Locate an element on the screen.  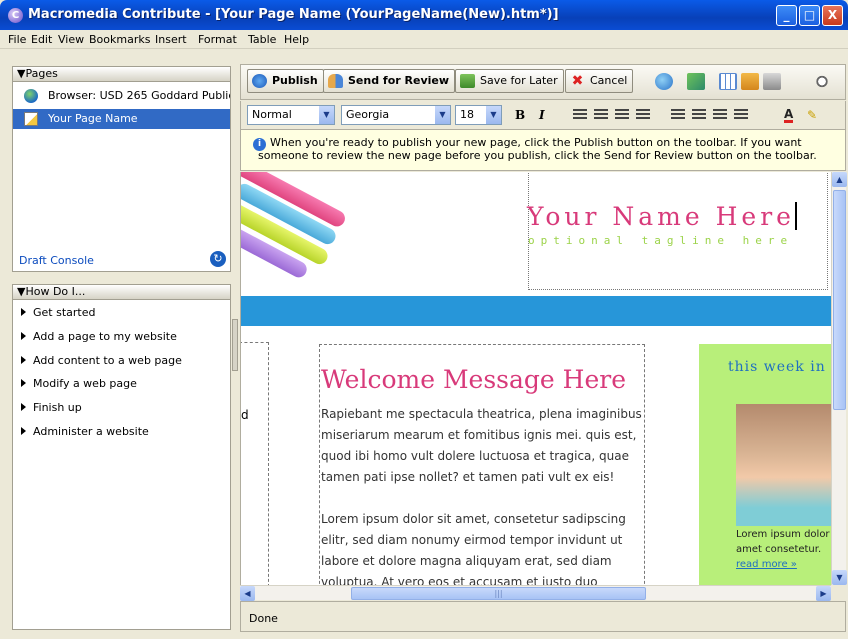
bulleted-list-icon is located at coordinates (699, 115).